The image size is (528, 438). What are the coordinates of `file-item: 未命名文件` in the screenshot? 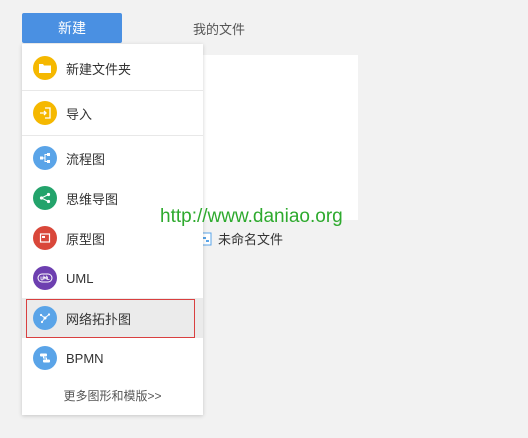 It's located at (241, 238).